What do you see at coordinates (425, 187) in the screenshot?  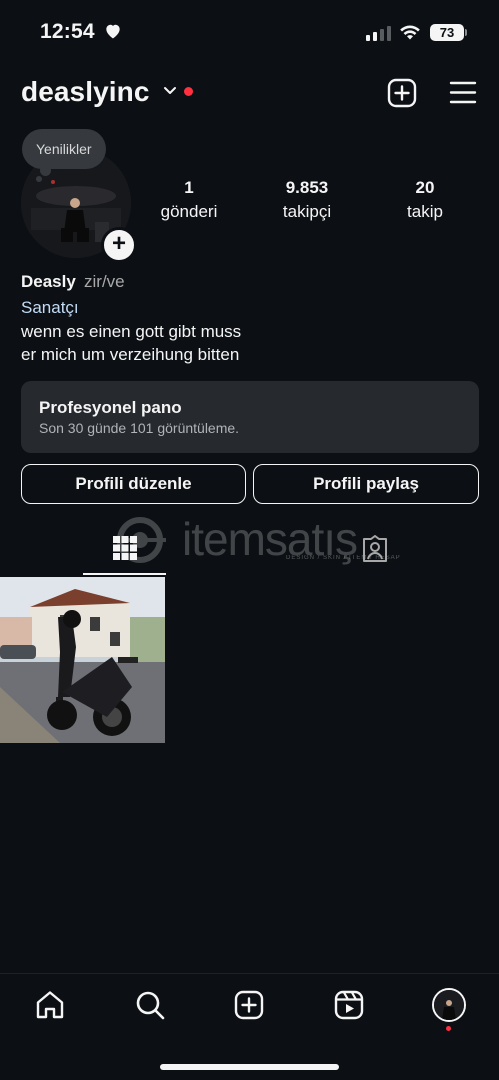 I see `stat-following-value: 20` at bounding box center [425, 187].